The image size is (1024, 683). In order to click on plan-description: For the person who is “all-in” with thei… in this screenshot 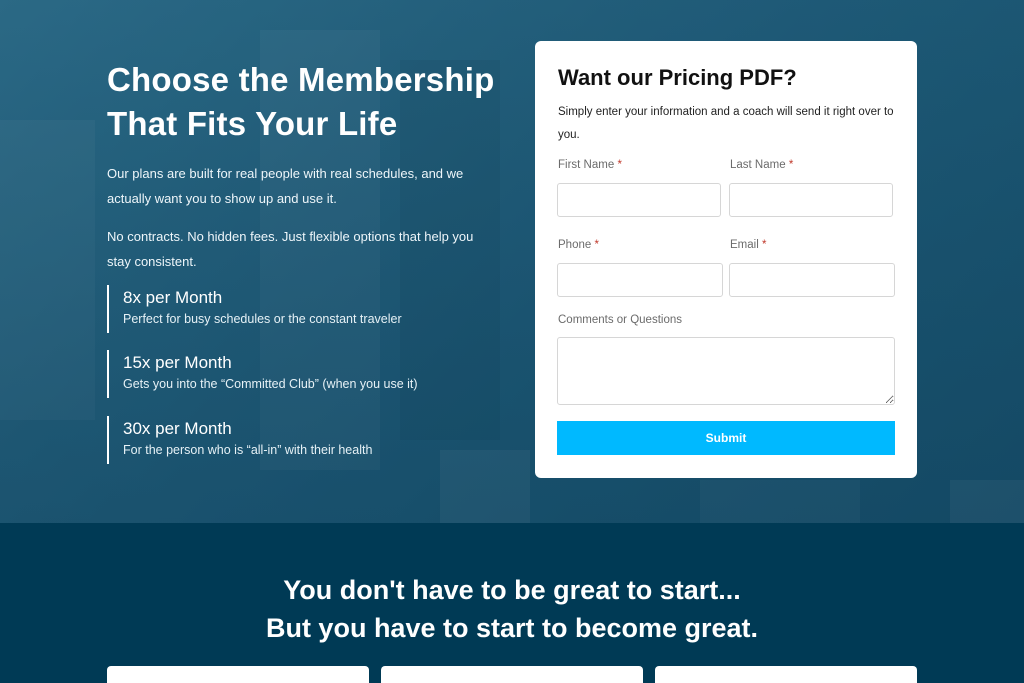, I will do `click(248, 450)`.